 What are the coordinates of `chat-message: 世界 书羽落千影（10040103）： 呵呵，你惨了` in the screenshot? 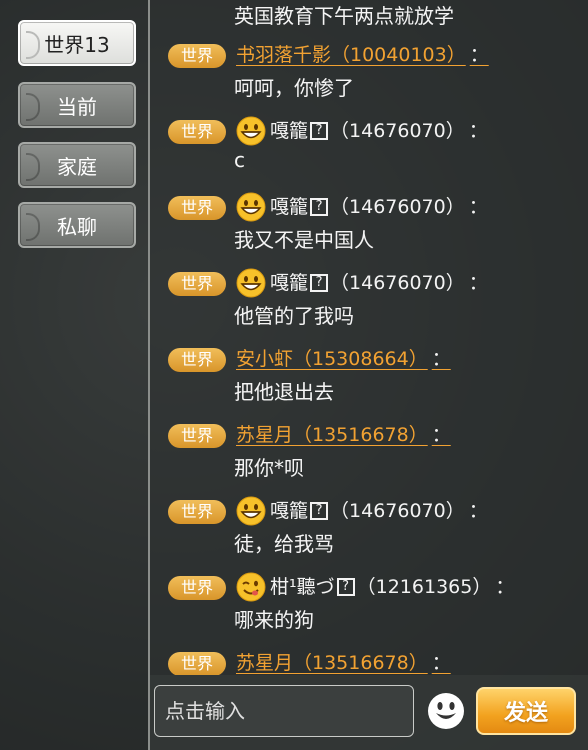 It's located at (369, 64).